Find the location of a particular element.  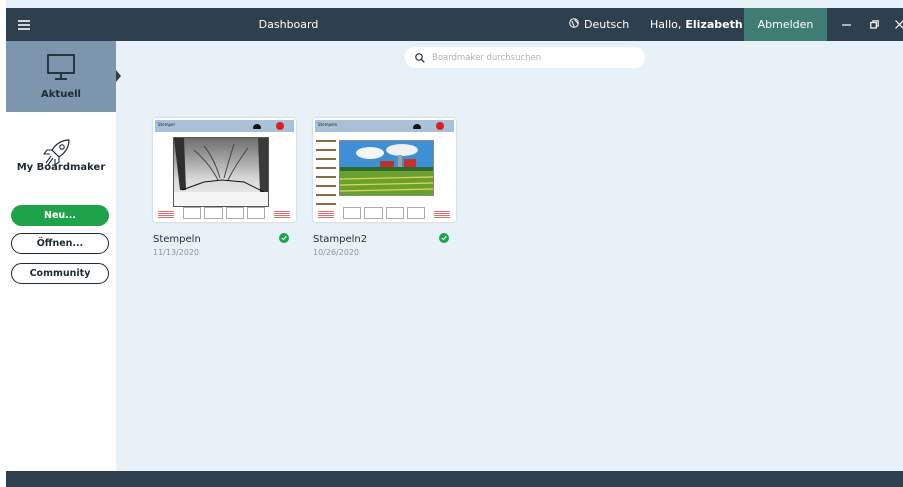

board-name: Stempeln is located at coordinates (177, 239).